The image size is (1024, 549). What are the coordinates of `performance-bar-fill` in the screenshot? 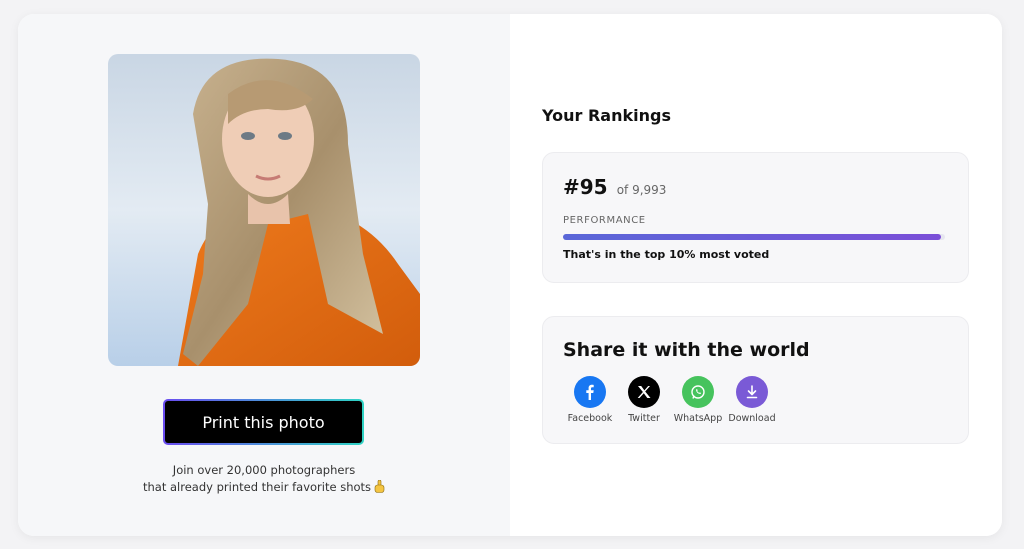 It's located at (752, 237).